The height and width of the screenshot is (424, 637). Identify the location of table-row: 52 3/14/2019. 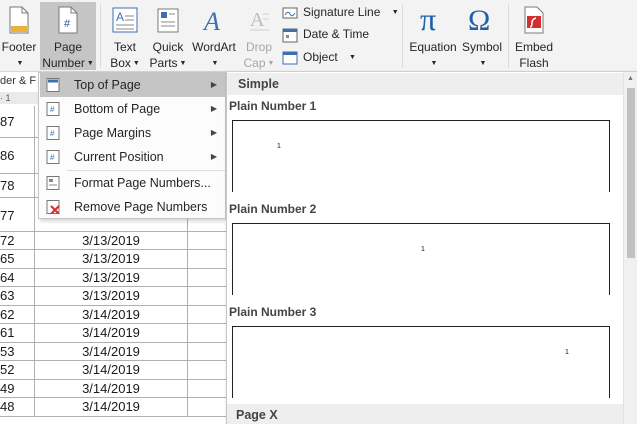
(115, 370).